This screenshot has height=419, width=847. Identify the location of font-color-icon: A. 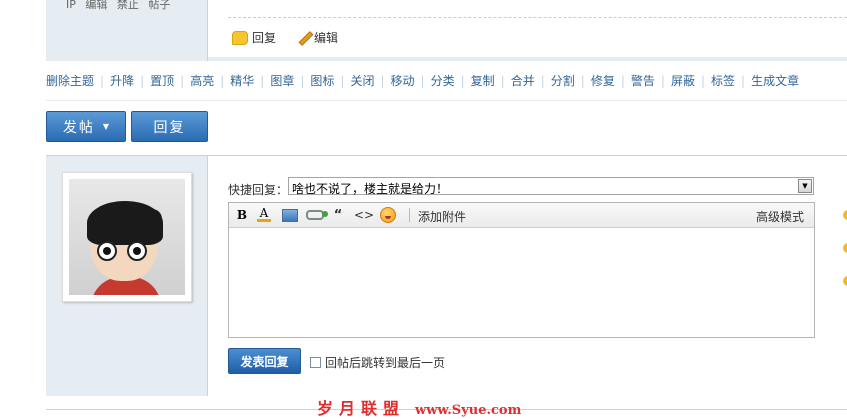
(264, 215).